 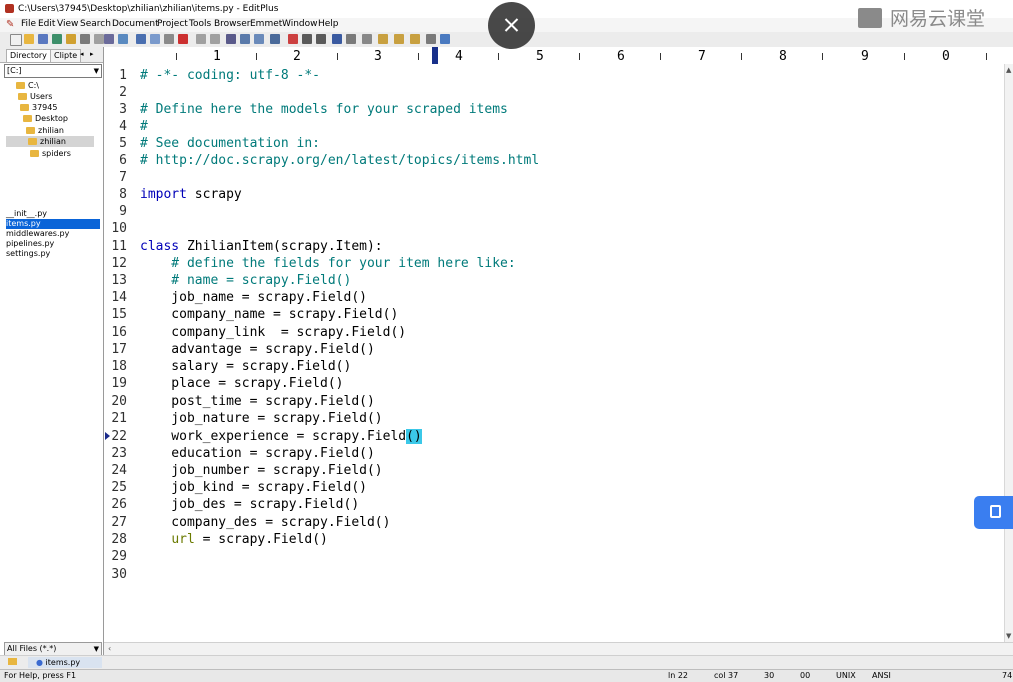 What do you see at coordinates (266, 24) in the screenshot?
I see `menu-emmet: Emmet` at bounding box center [266, 24].